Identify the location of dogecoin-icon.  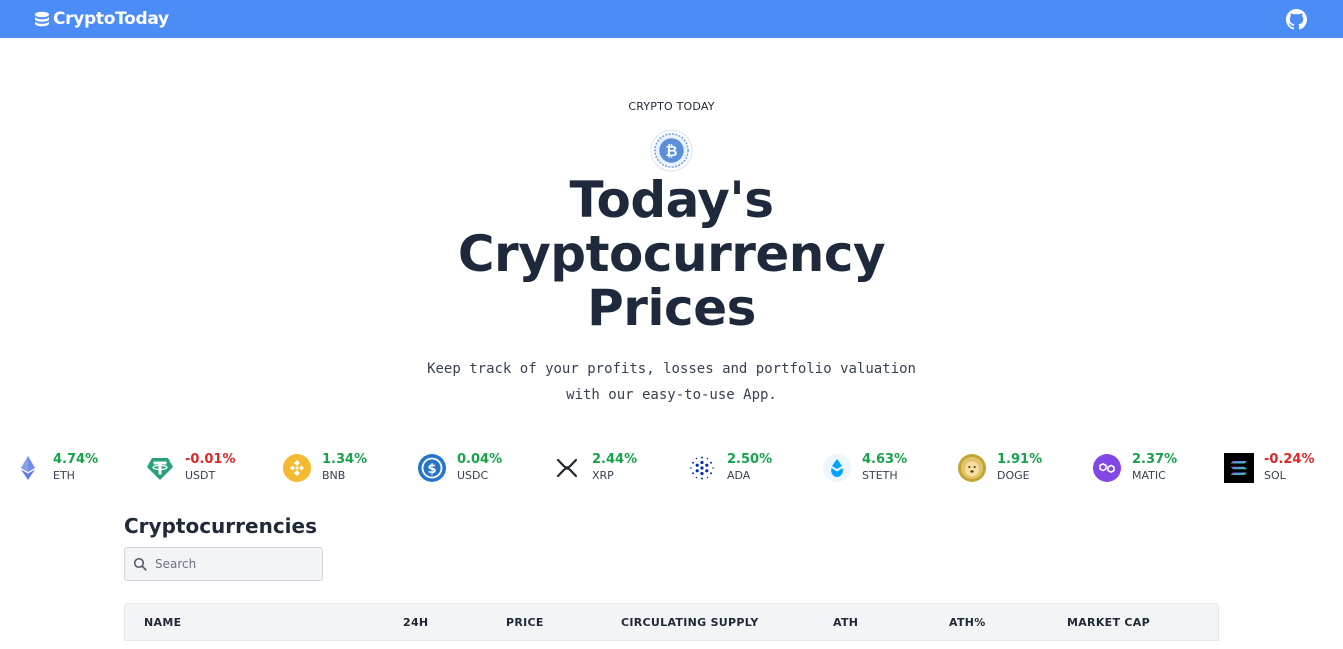
(972, 468).